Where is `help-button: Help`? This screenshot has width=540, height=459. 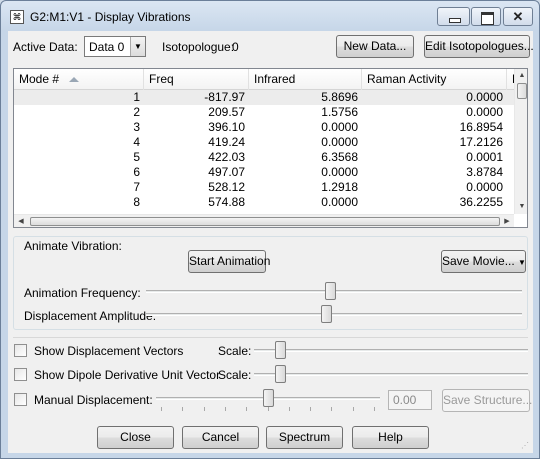 help-button: Help is located at coordinates (390, 437).